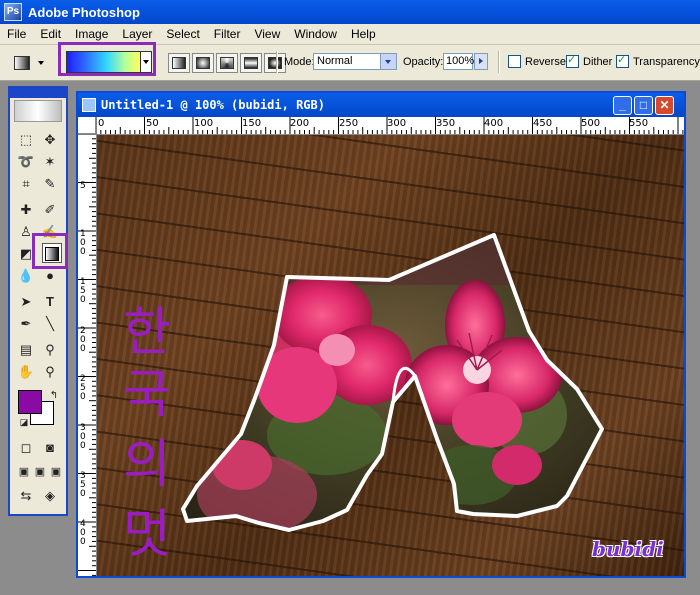 The height and width of the screenshot is (595, 700). Describe the element at coordinates (514, 61) in the screenshot. I see `reverse-checkbox-box` at that location.